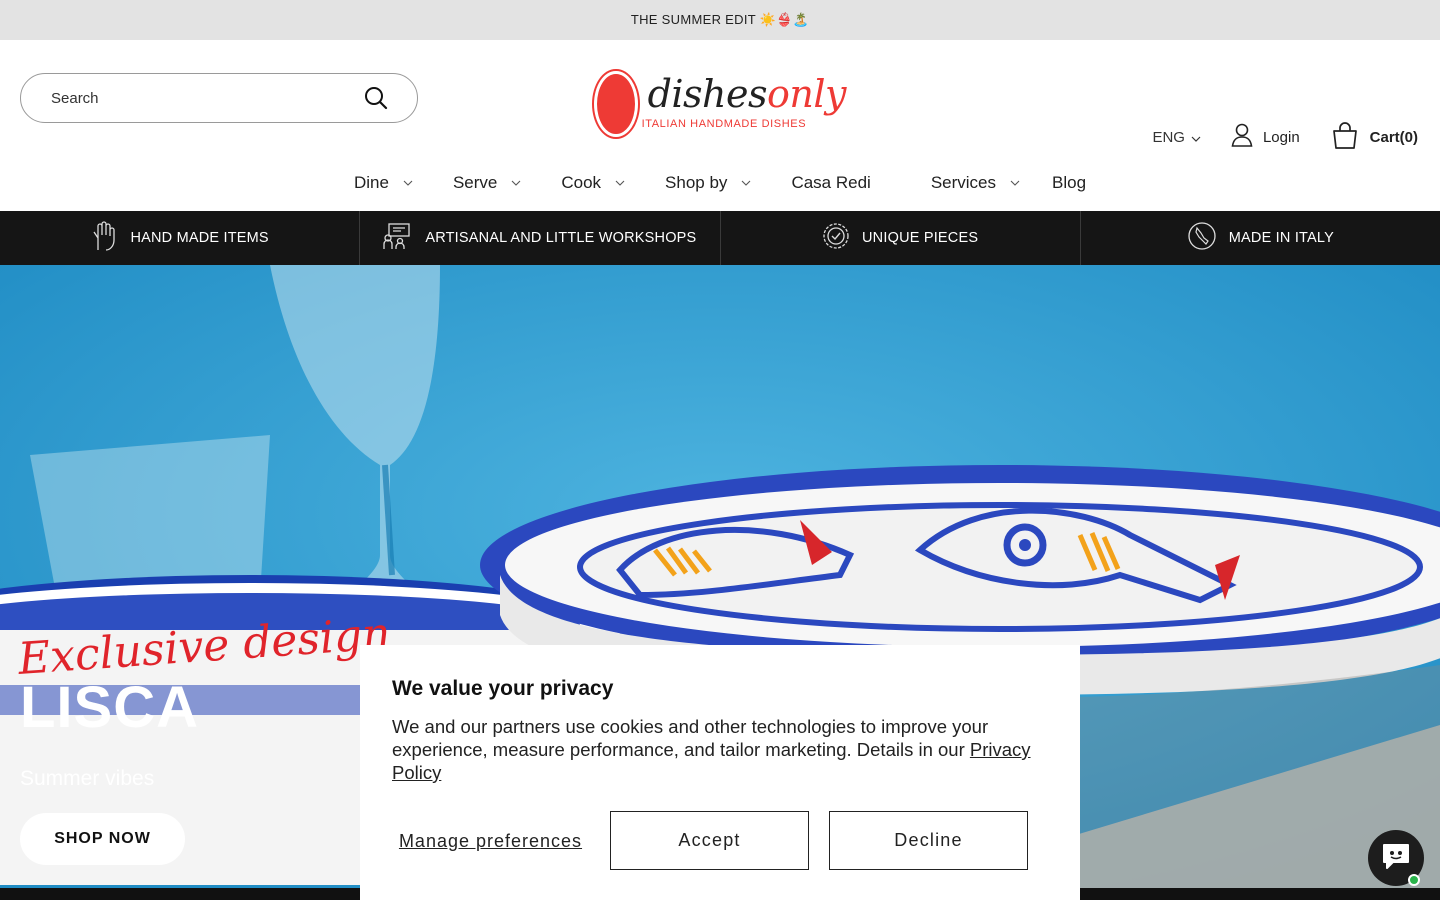  I want to click on feature-made-in-italy: MADE IN ITALY, so click(1260, 238).